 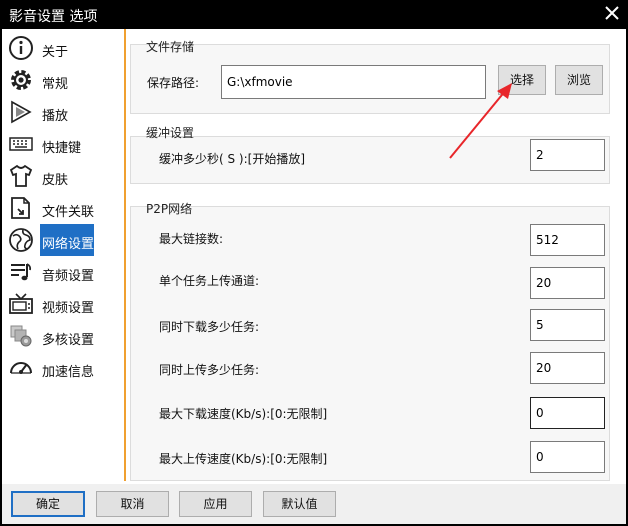 I want to click on sidebar-item-label: 皮肤, so click(x=55, y=180).